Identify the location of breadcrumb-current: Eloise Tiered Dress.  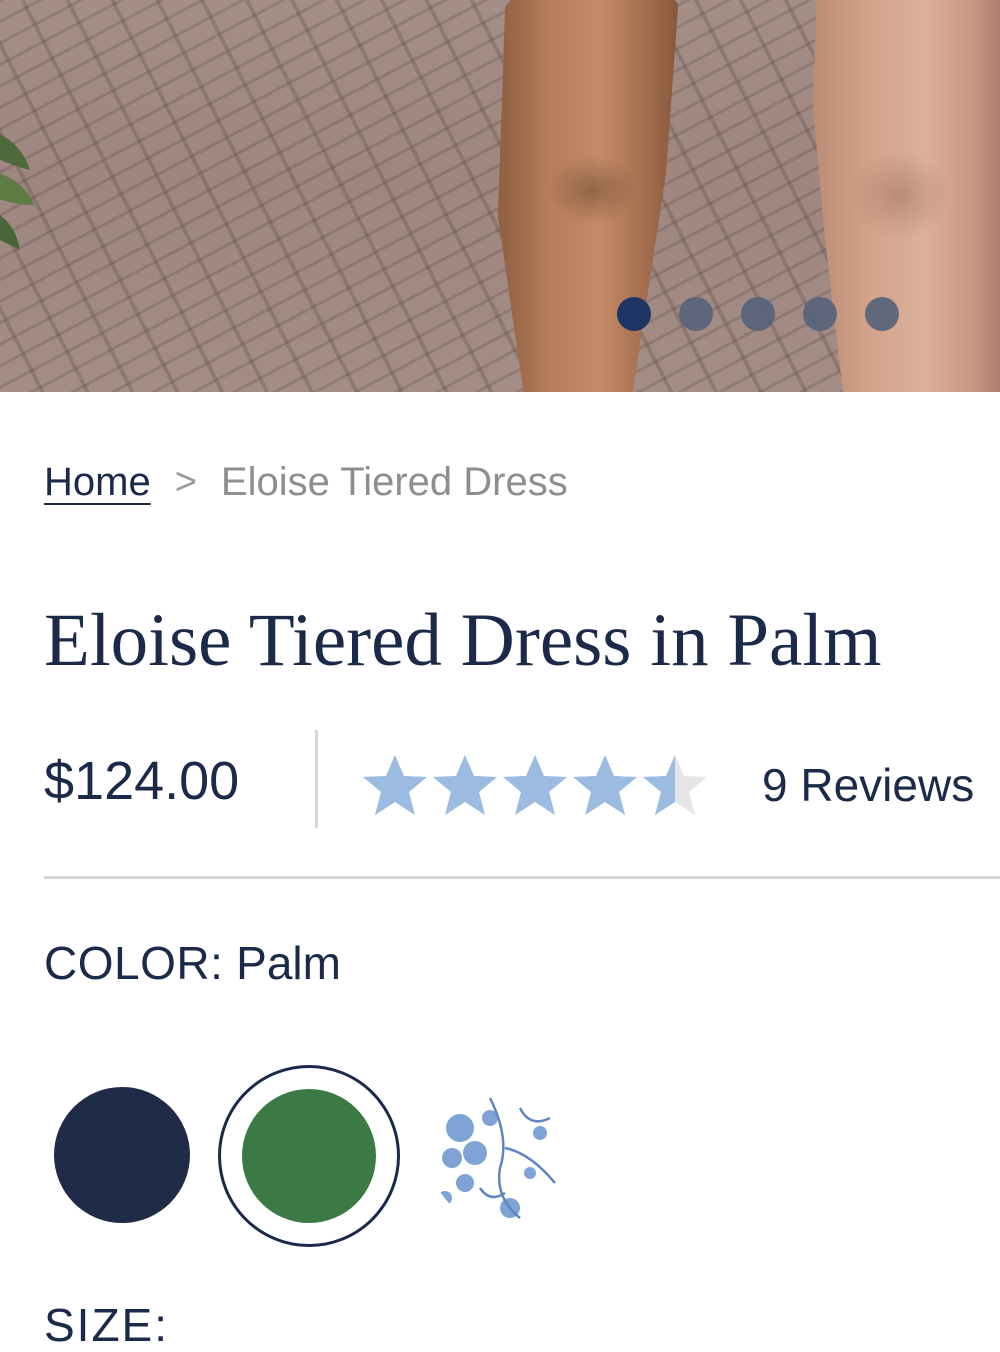
(394, 482).